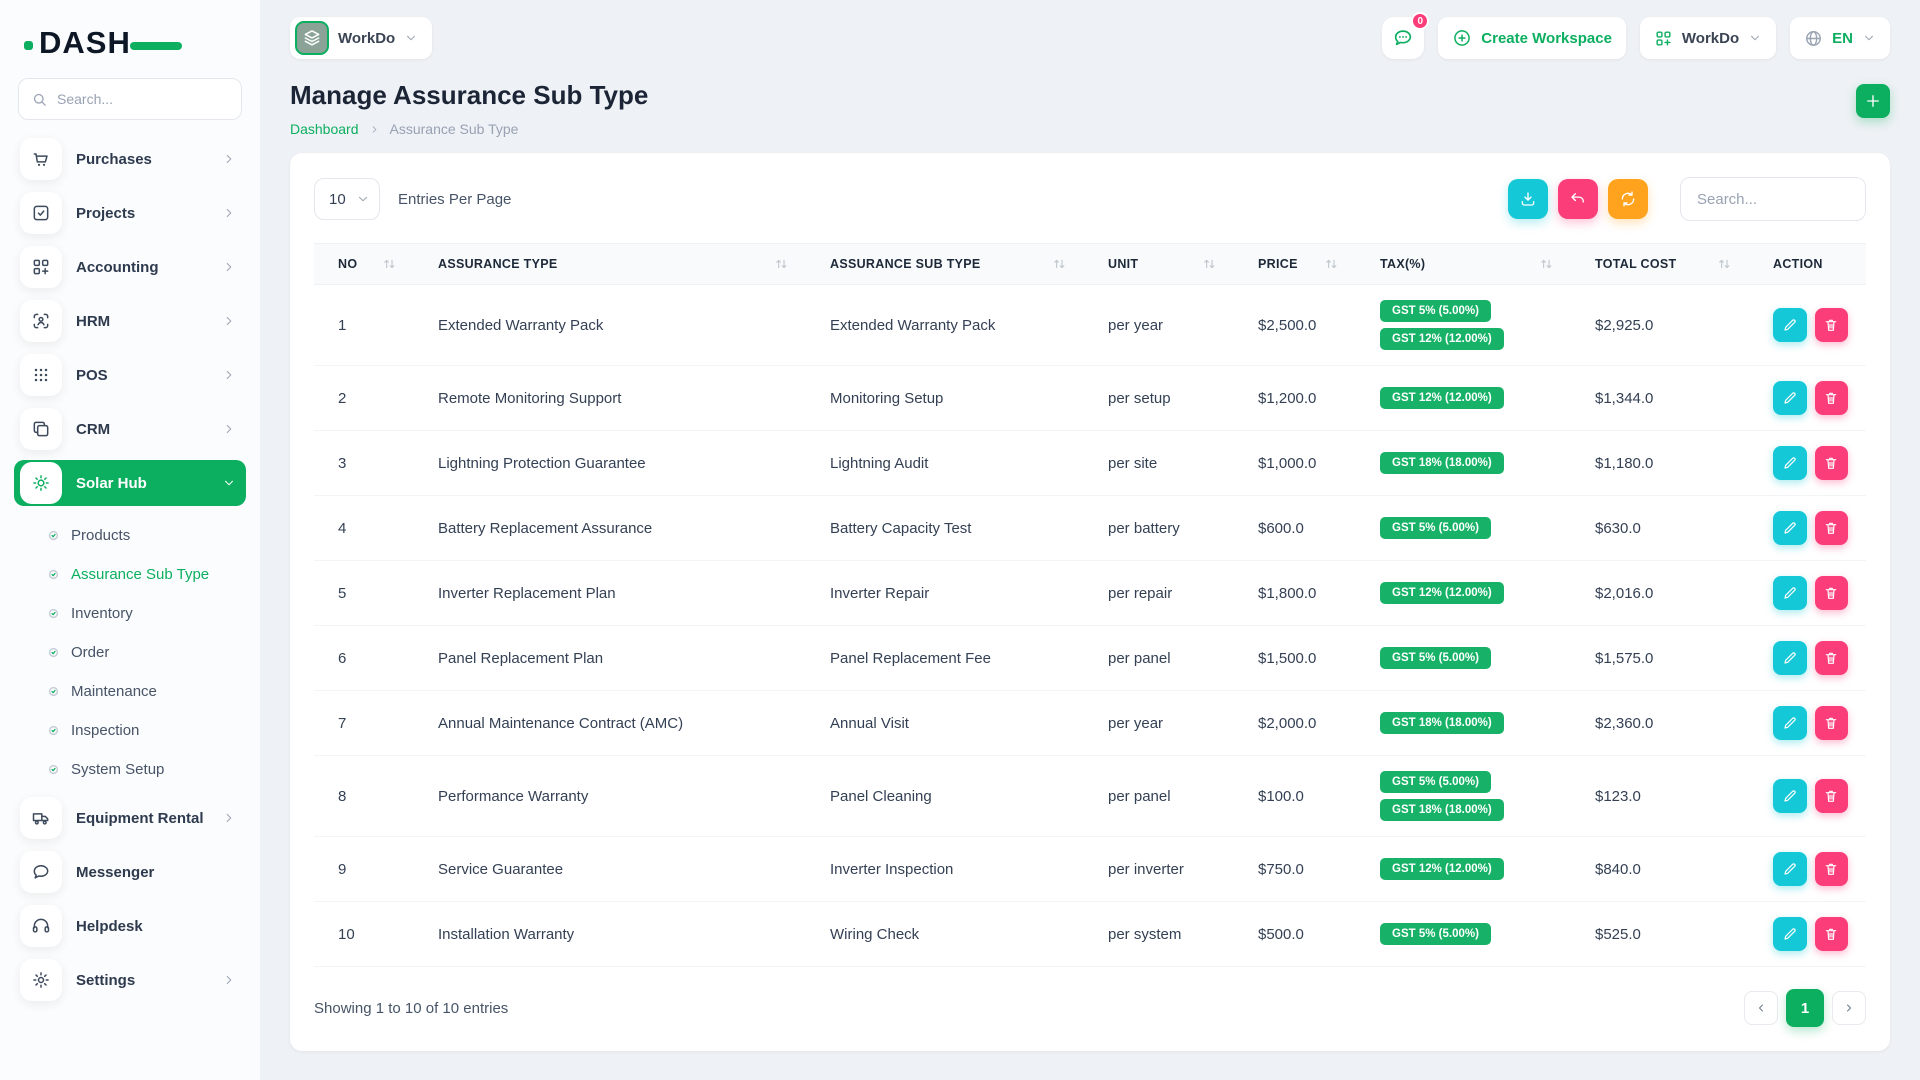 The image size is (1920, 1080). I want to click on workspace-switcher: WorkDo, so click(361, 38).